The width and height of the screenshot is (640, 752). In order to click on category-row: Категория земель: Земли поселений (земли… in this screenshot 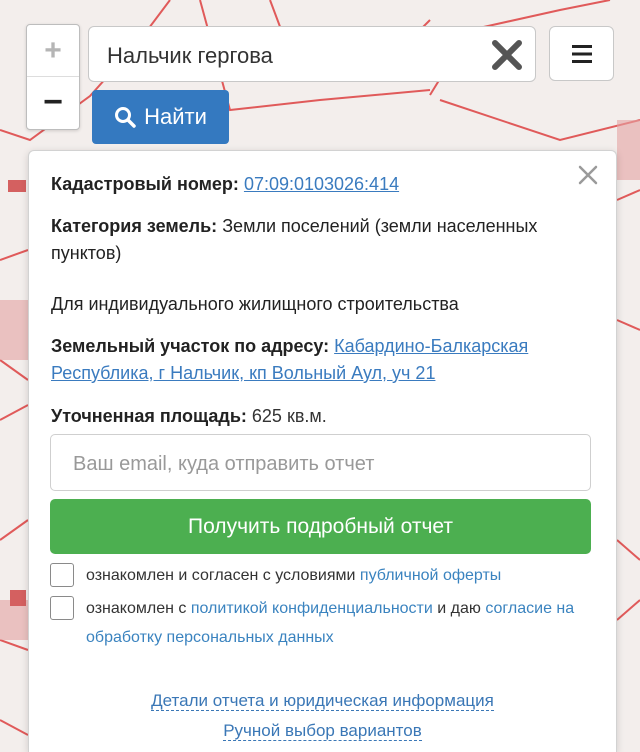, I will do `click(323, 240)`.